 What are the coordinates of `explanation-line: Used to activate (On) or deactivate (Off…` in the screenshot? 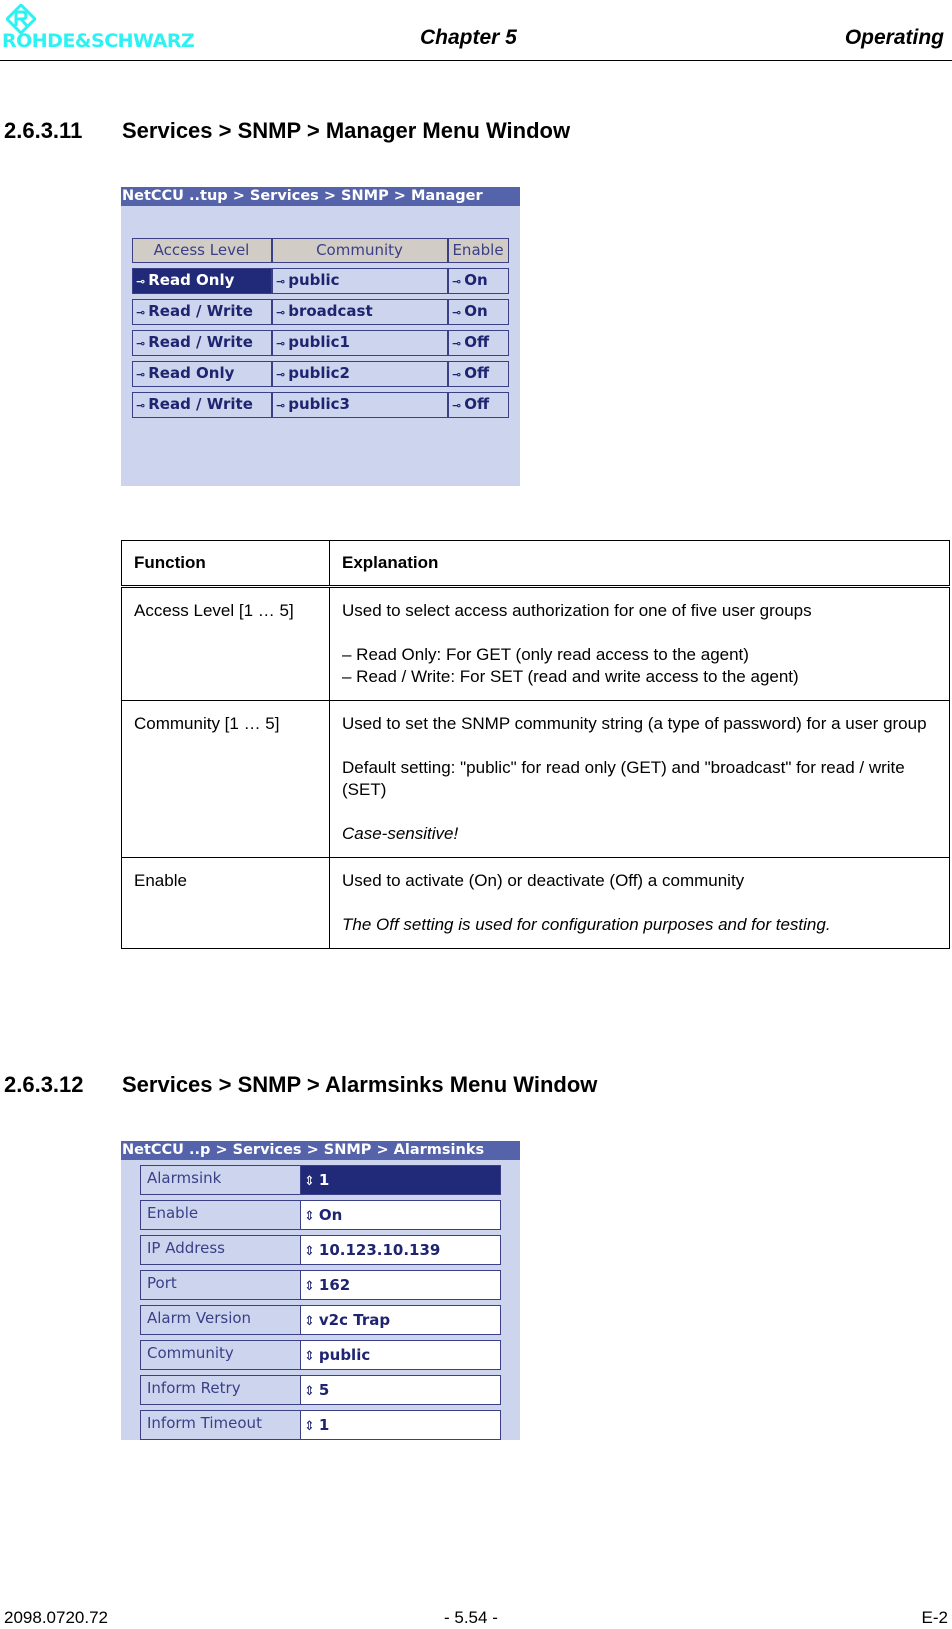 It's located at (543, 880).